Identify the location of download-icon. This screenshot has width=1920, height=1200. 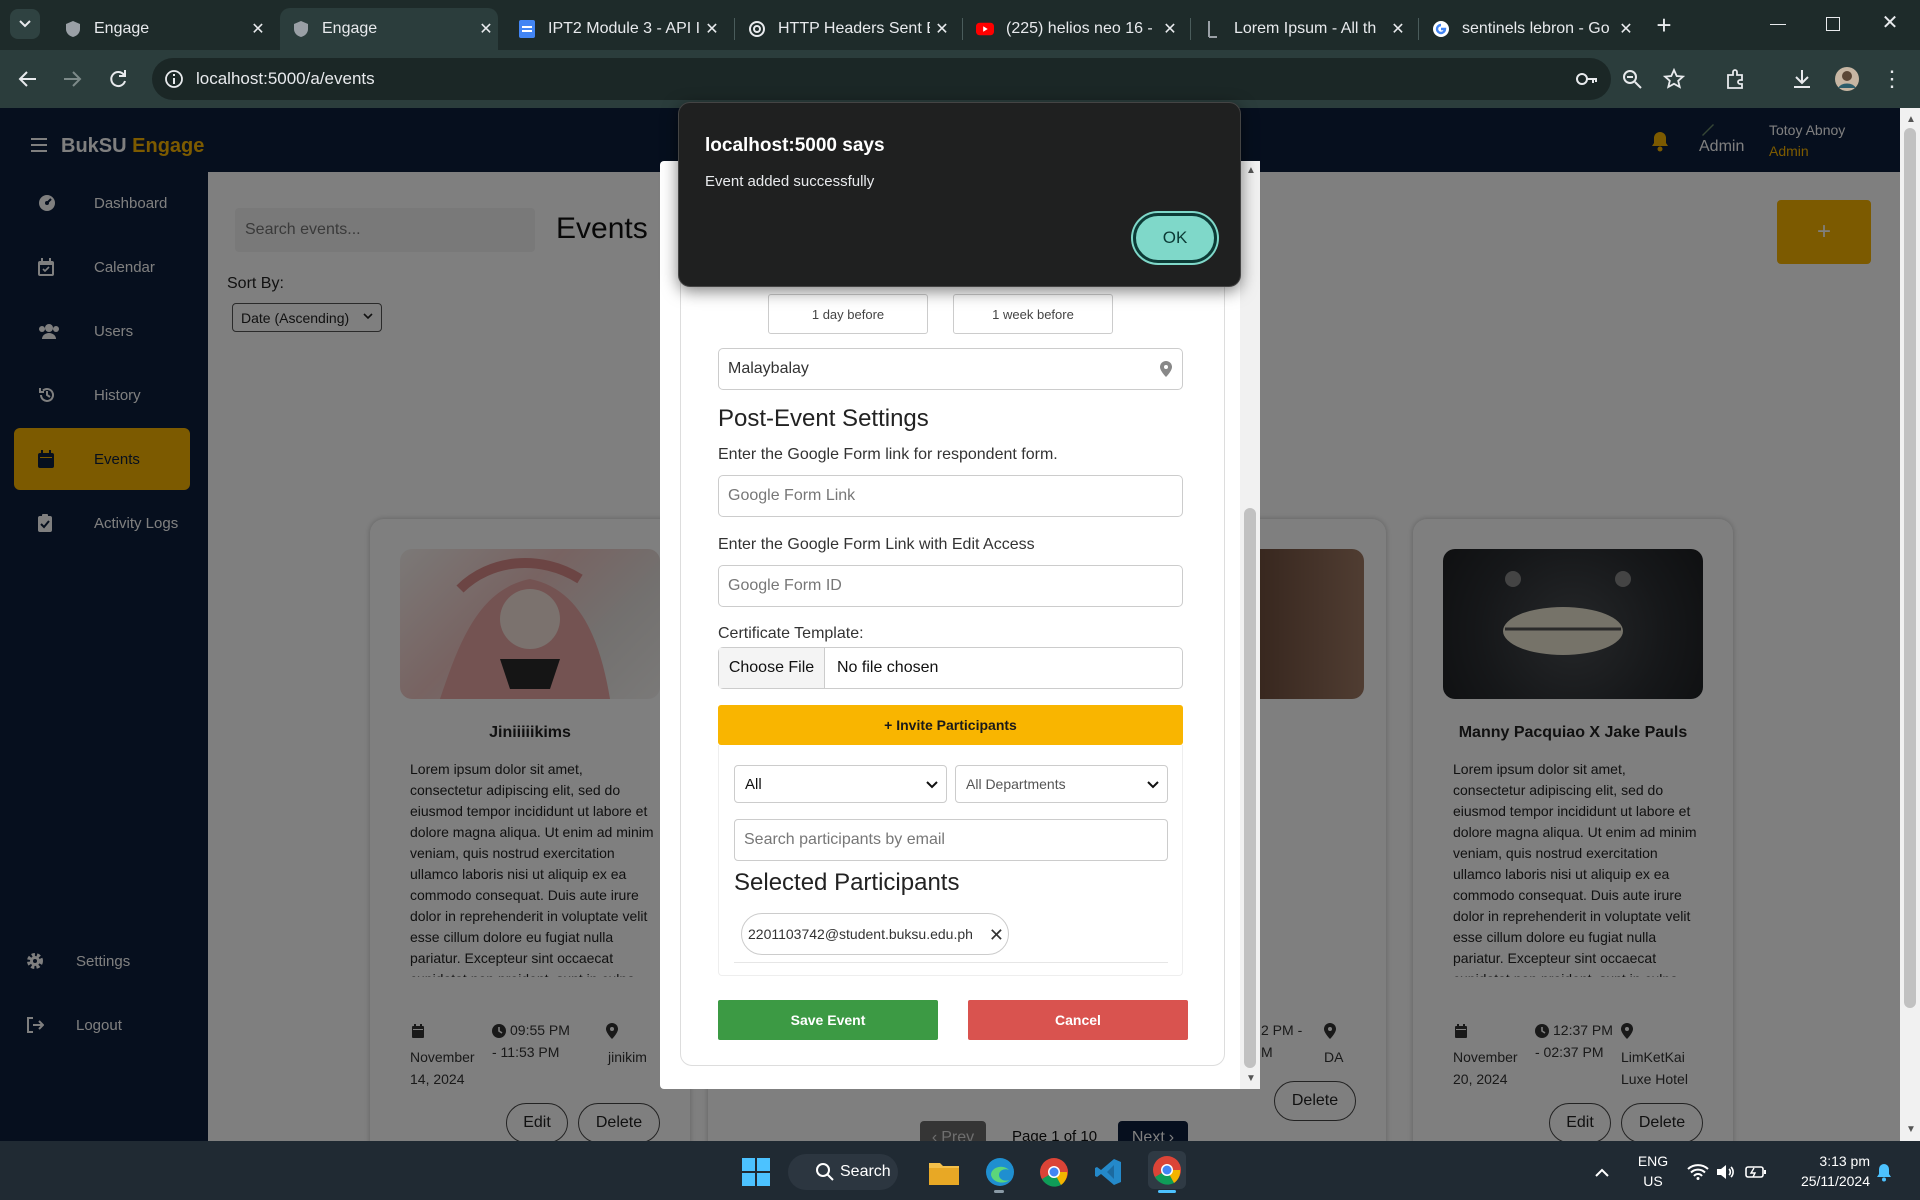
(1802, 79).